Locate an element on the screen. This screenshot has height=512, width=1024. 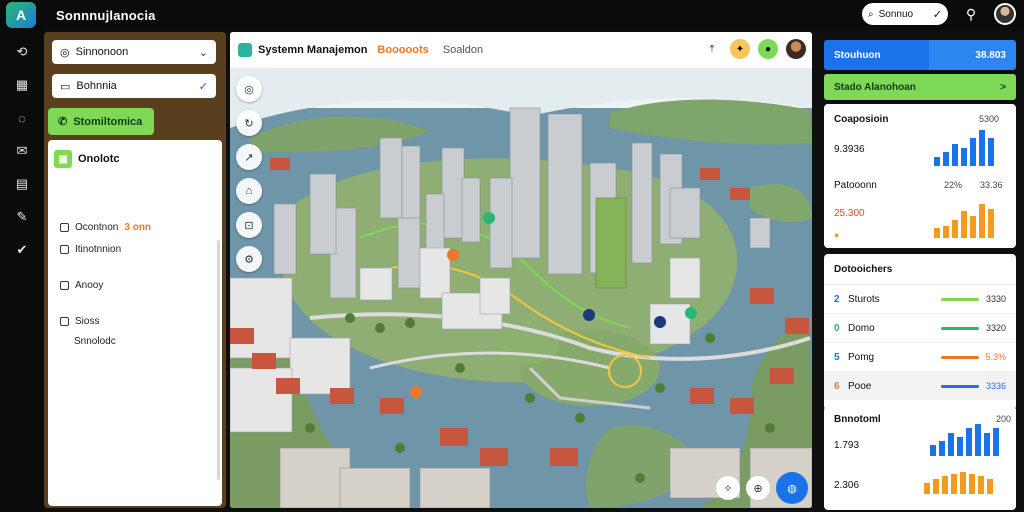
edit-icon: ✎ is located at coordinates (22, 217).